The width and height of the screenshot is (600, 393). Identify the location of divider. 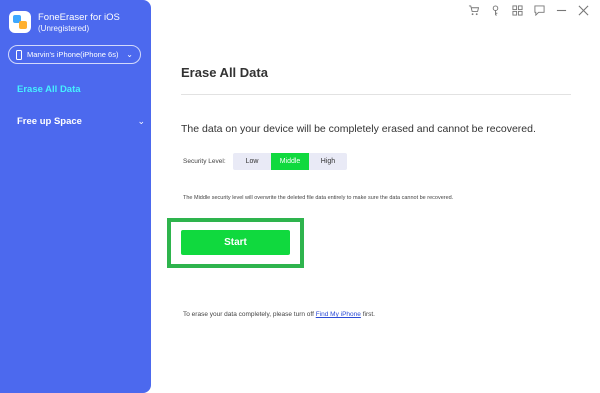
(376, 94).